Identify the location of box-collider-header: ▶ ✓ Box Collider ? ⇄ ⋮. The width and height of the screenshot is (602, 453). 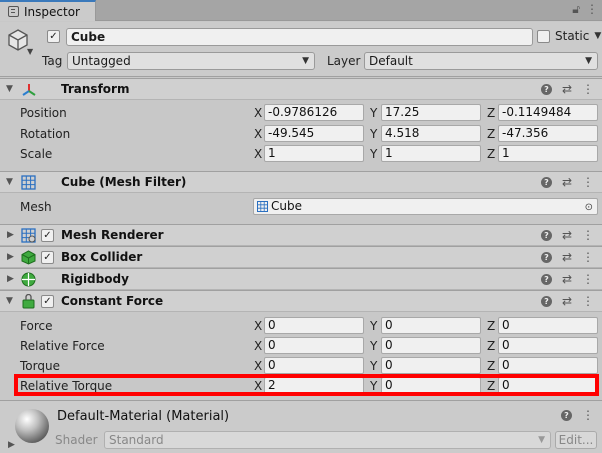
(301, 257).